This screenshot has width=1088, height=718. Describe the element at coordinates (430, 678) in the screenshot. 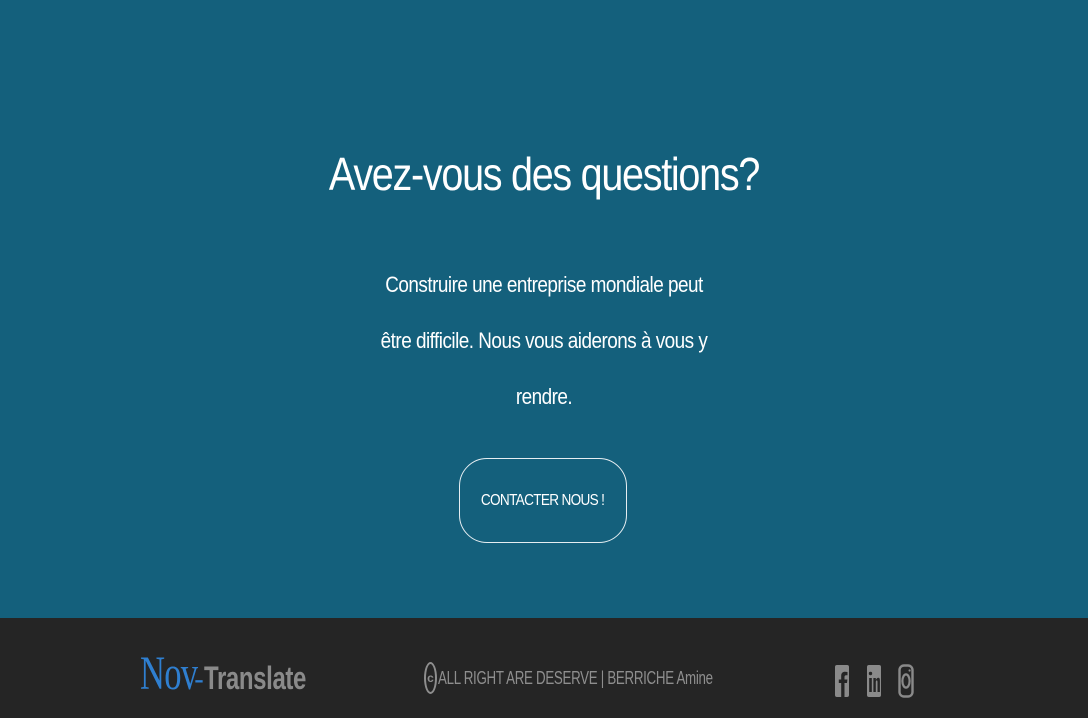

I see `copyright-icon: c` at that location.